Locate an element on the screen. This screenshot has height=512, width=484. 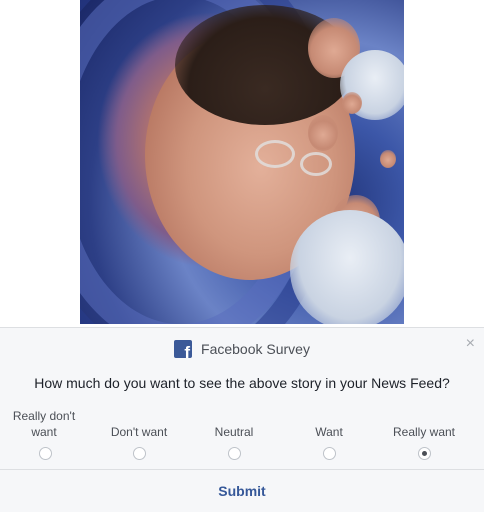
divider is located at coordinates (242, 469).